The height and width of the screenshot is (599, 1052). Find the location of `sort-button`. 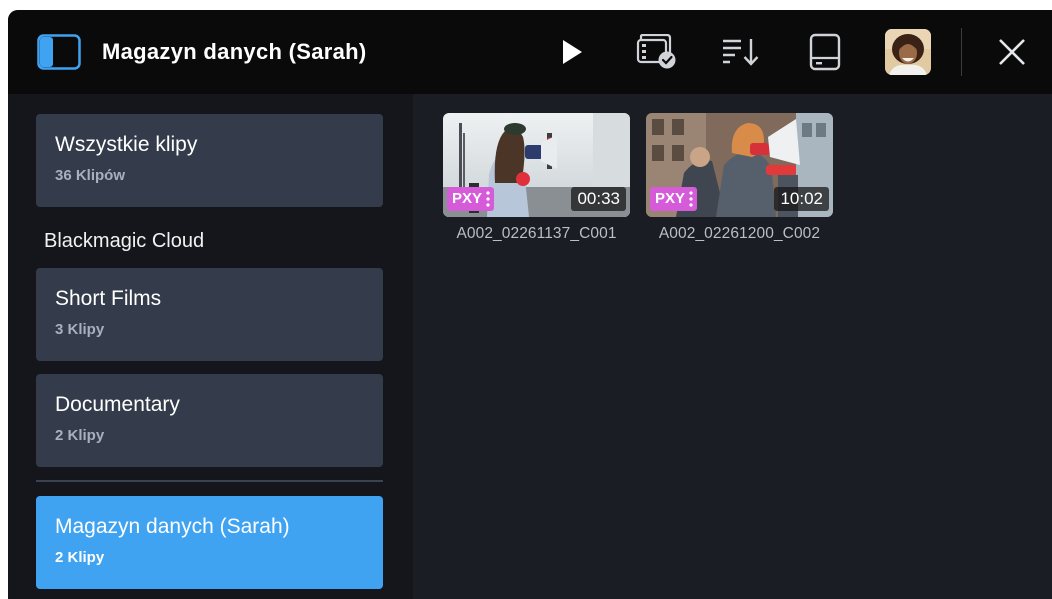

sort-button is located at coordinates (741, 52).